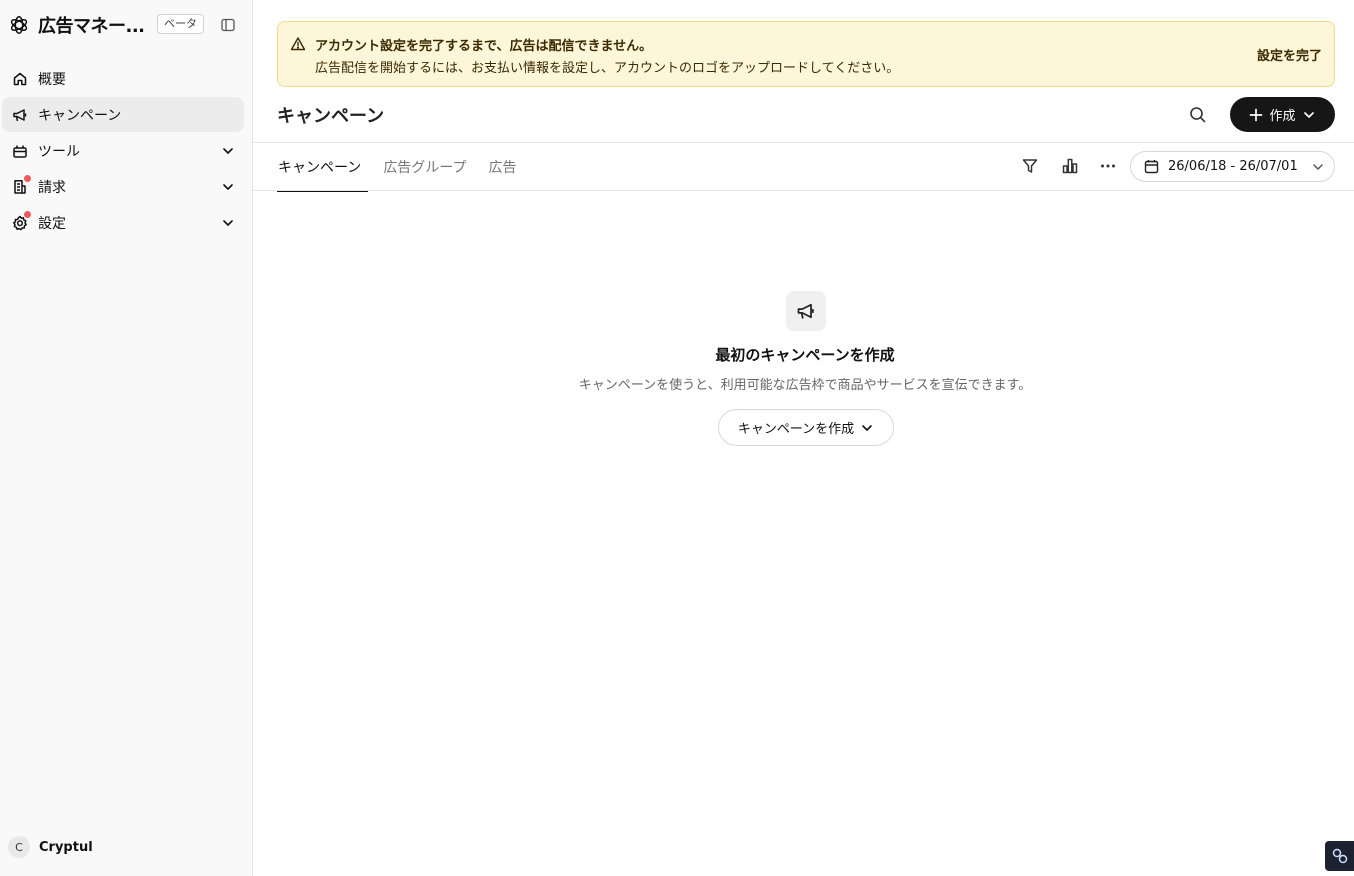 Image resolution: width=1354 pixels, height=876 pixels. What do you see at coordinates (502, 167) in the screenshot?
I see `tab-ads: 広告` at bounding box center [502, 167].